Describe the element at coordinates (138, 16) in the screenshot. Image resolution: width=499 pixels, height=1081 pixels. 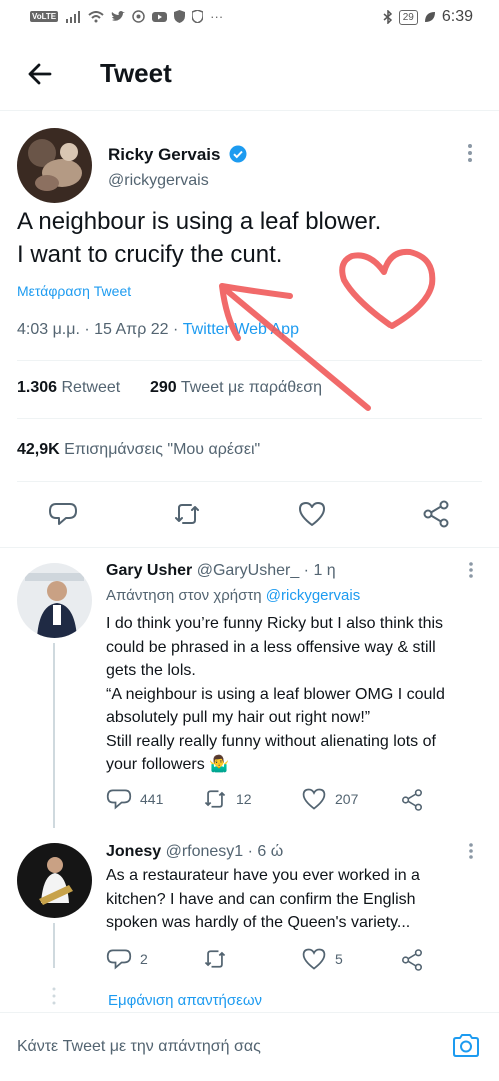
I see `viber-icon` at that location.